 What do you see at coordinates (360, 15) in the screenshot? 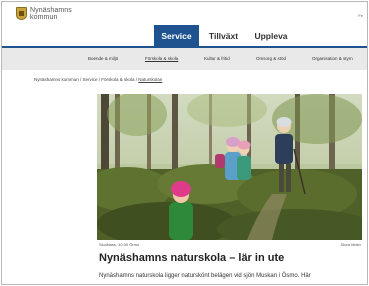
I see `header-corner-link: Fe` at bounding box center [360, 15].